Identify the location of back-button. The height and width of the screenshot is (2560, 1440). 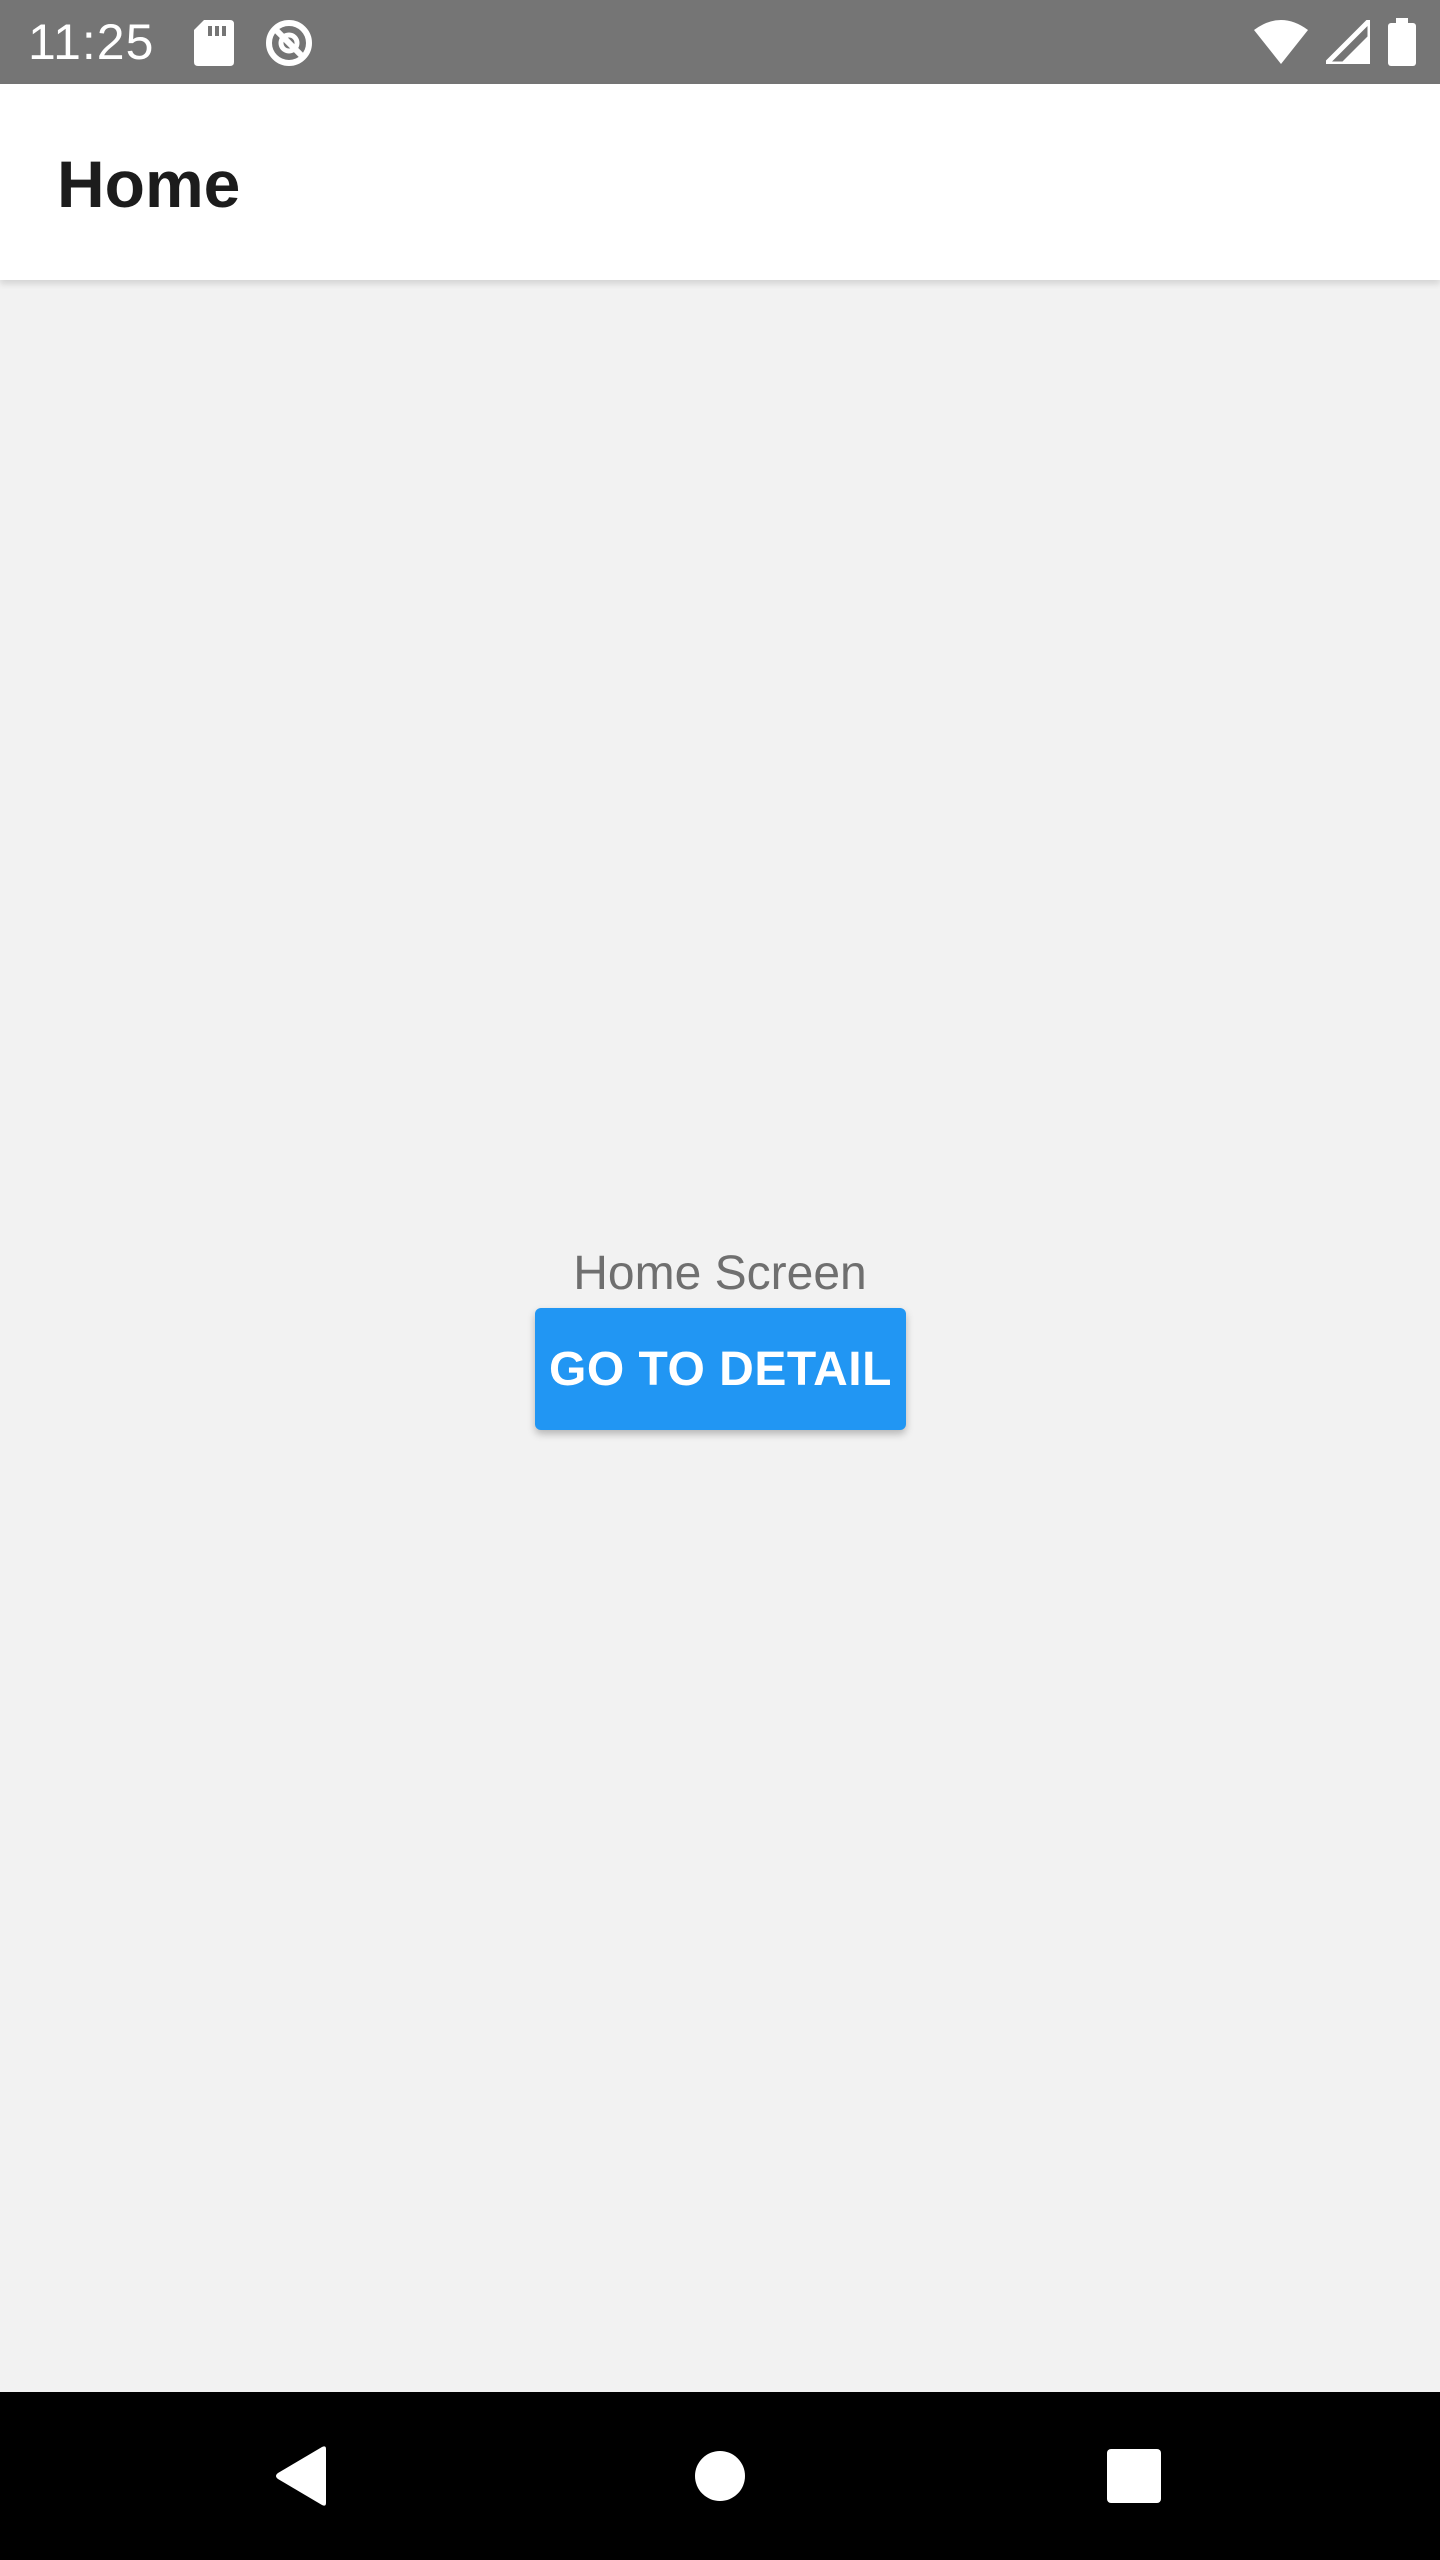
(302, 2476).